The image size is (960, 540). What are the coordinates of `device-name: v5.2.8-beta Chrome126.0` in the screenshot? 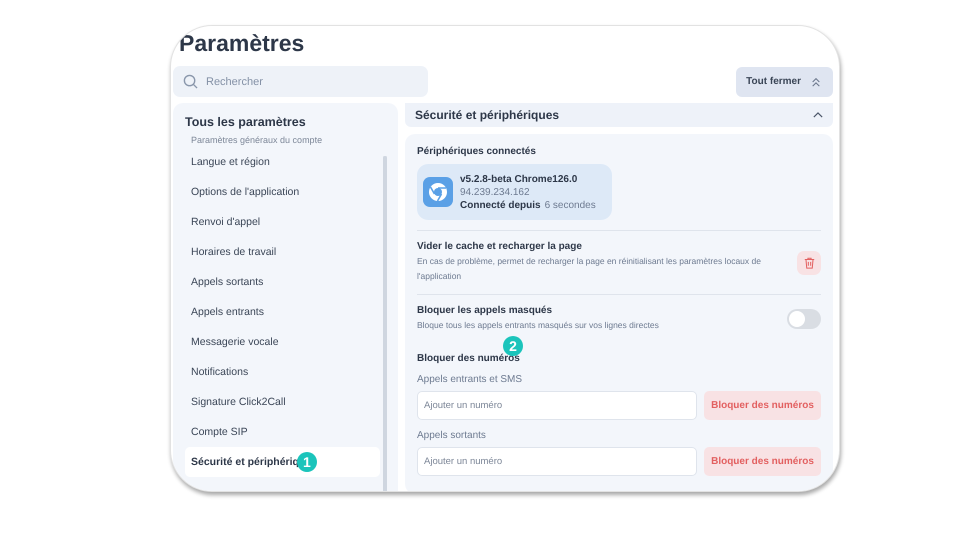 It's located at (519, 179).